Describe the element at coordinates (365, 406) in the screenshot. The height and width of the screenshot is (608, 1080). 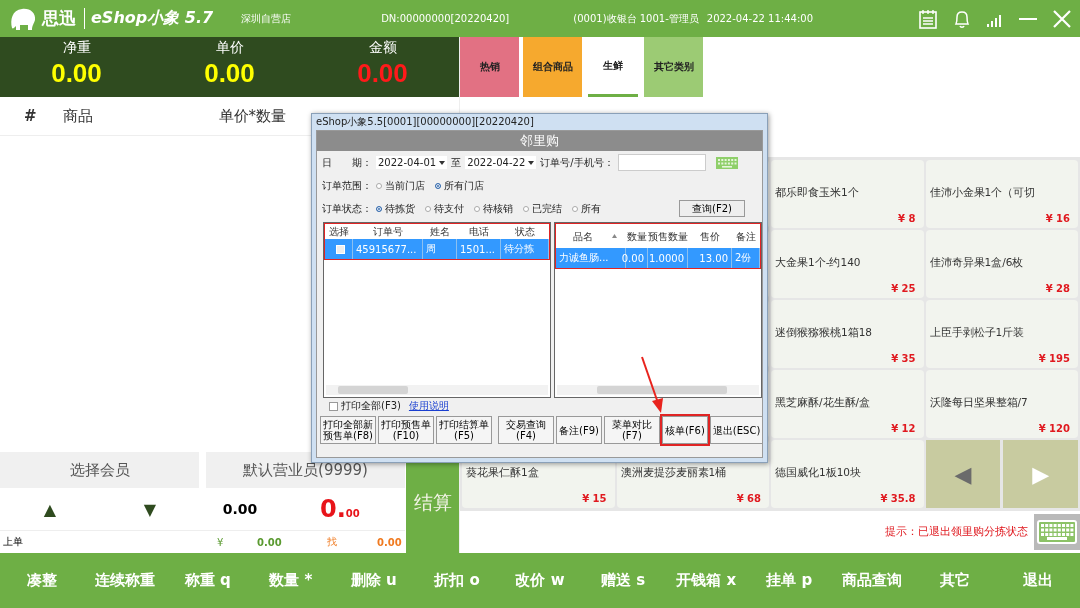
I see `print-all-checkbox: 打印全部(F3)` at that location.